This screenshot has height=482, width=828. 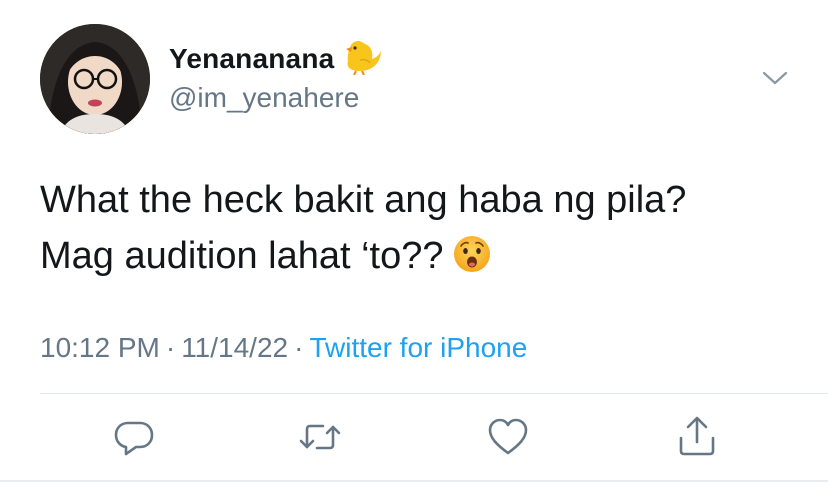 What do you see at coordinates (234, 347) in the screenshot?
I see `tweet-date: 11/14/22` at bounding box center [234, 347].